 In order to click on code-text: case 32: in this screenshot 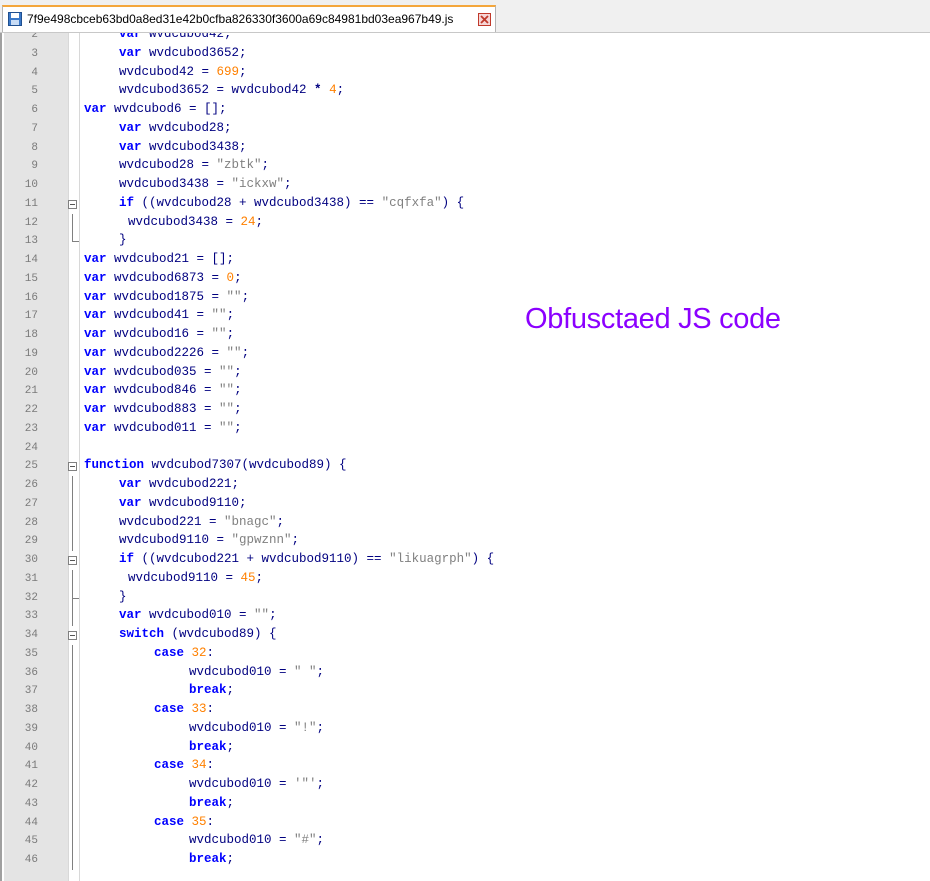, I will do `click(184, 652)`.